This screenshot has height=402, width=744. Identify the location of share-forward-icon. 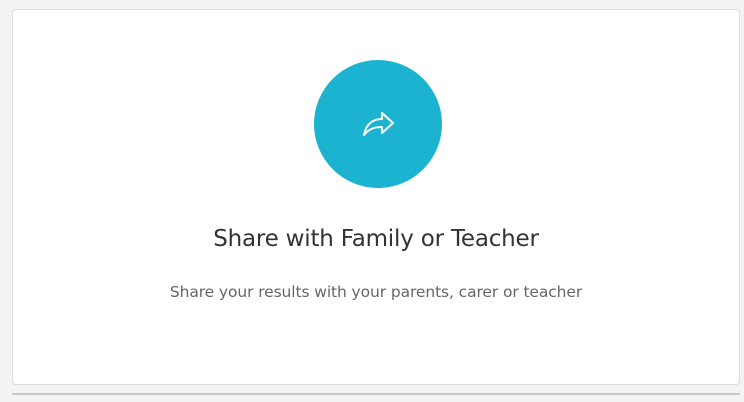
(378, 124).